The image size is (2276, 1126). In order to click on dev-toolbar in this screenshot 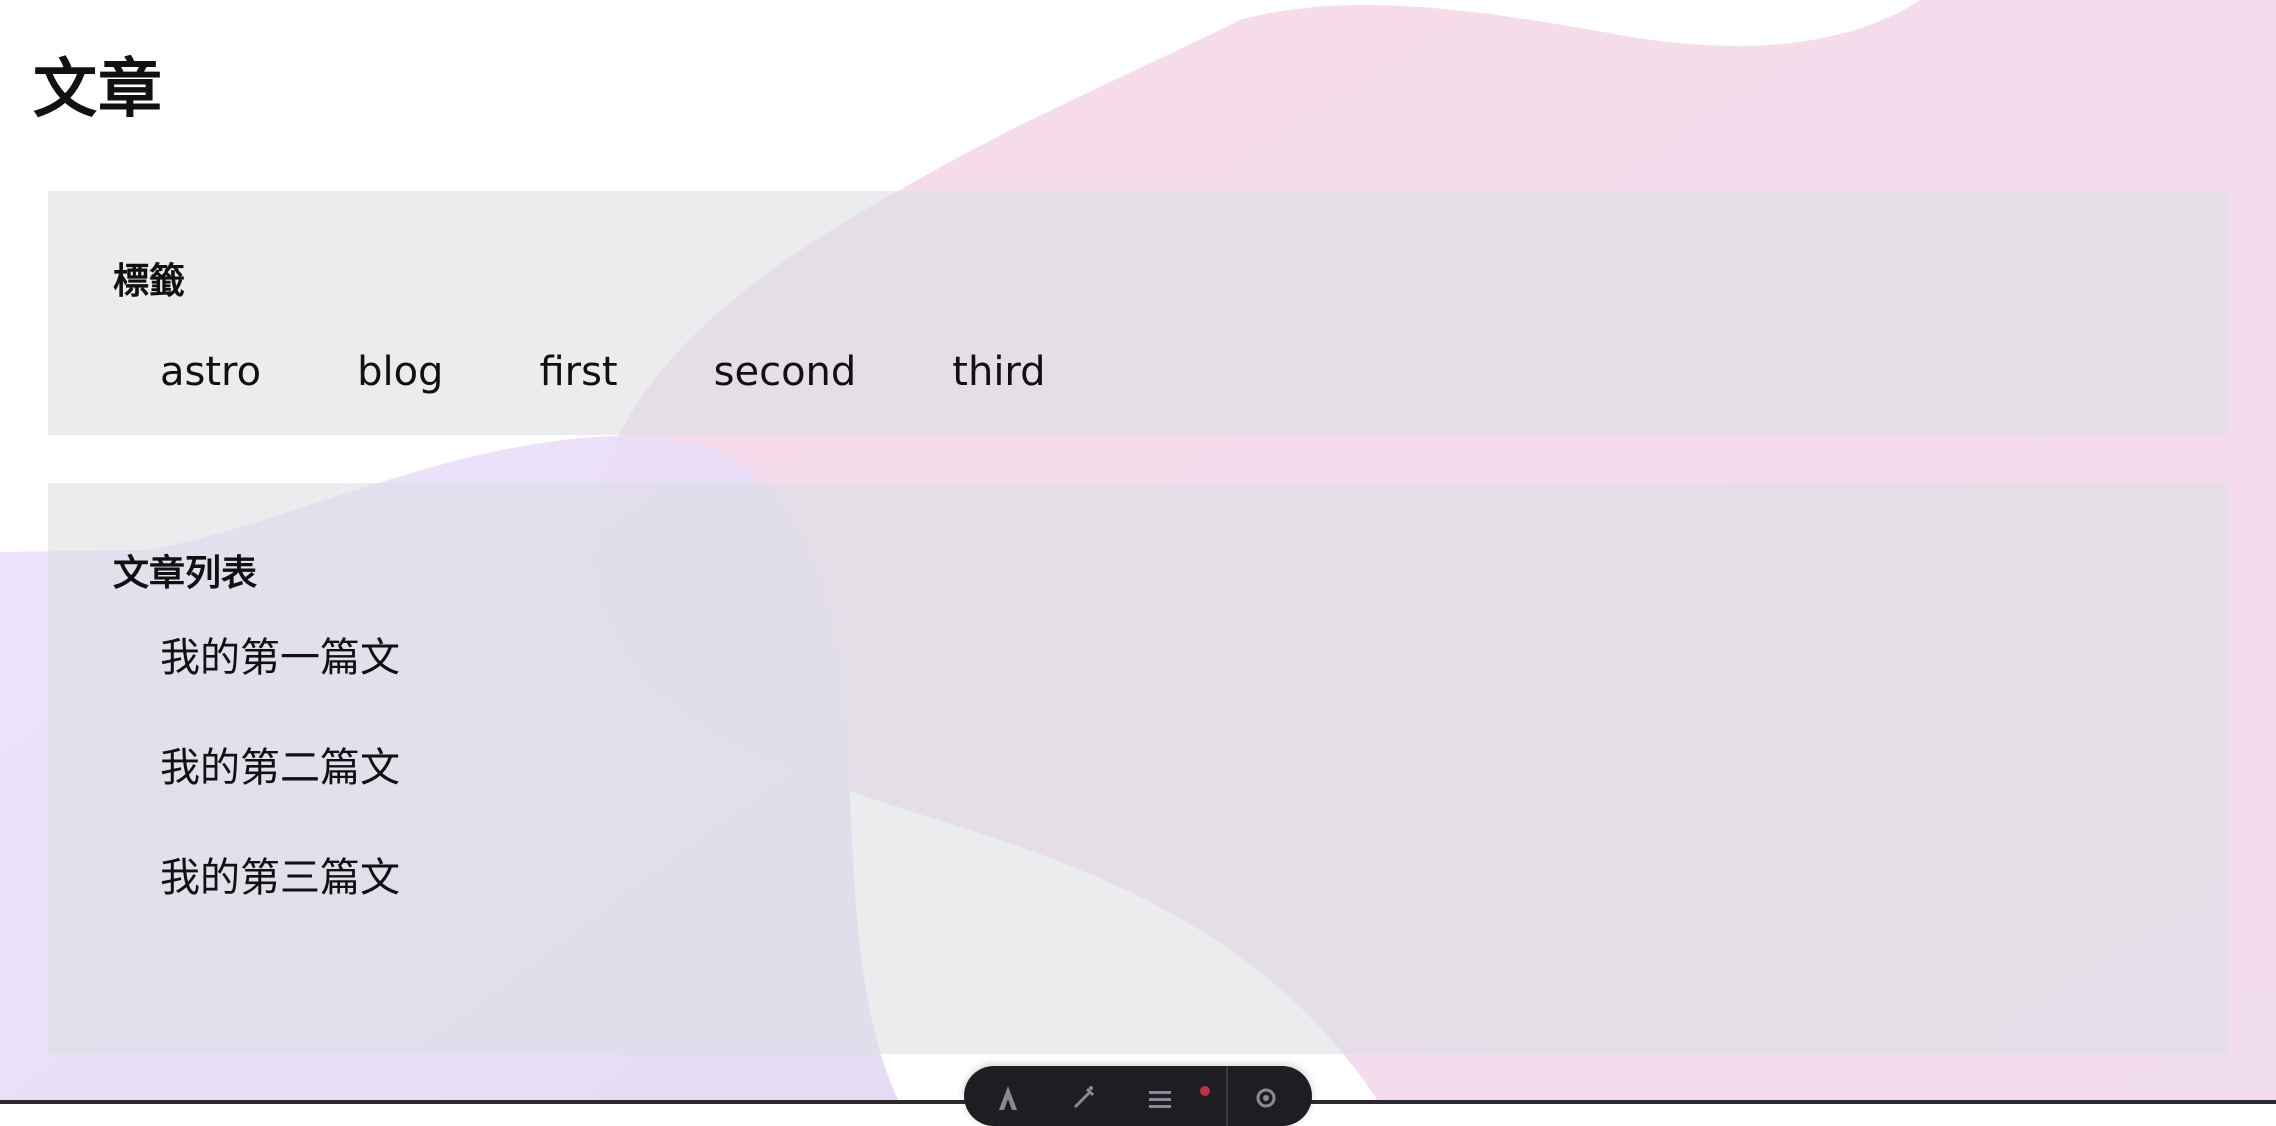, I will do `click(1138, 1096)`.